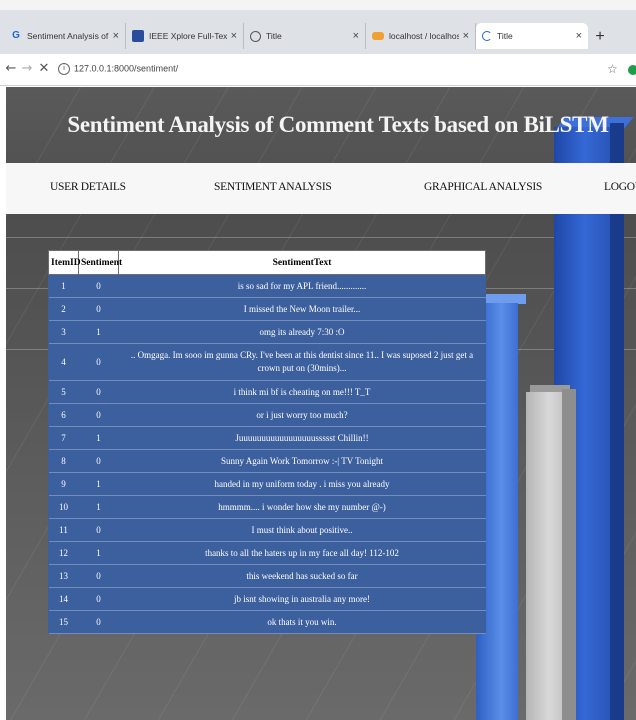 Image resolution: width=636 pixels, height=720 pixels. Describe the element at coordinates (424, 36) in the screenshot. I see `browser-tab-title: localhost / localhost | phpMyAdr` at that location.